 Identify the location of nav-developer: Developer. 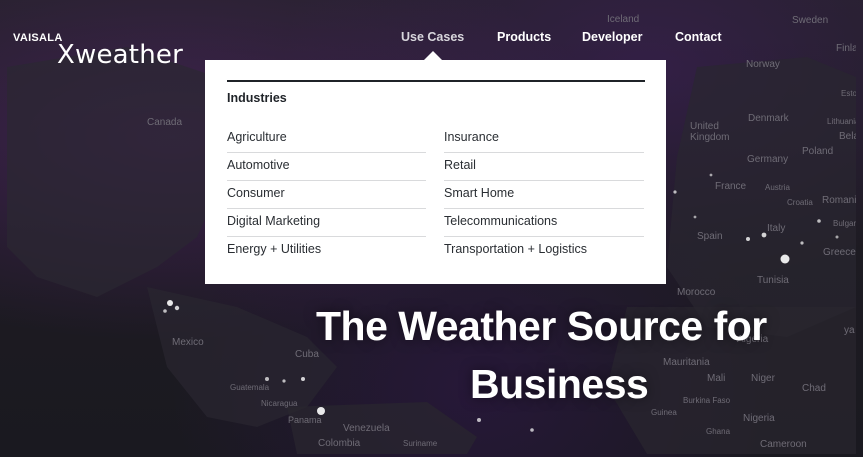
(612, 37).